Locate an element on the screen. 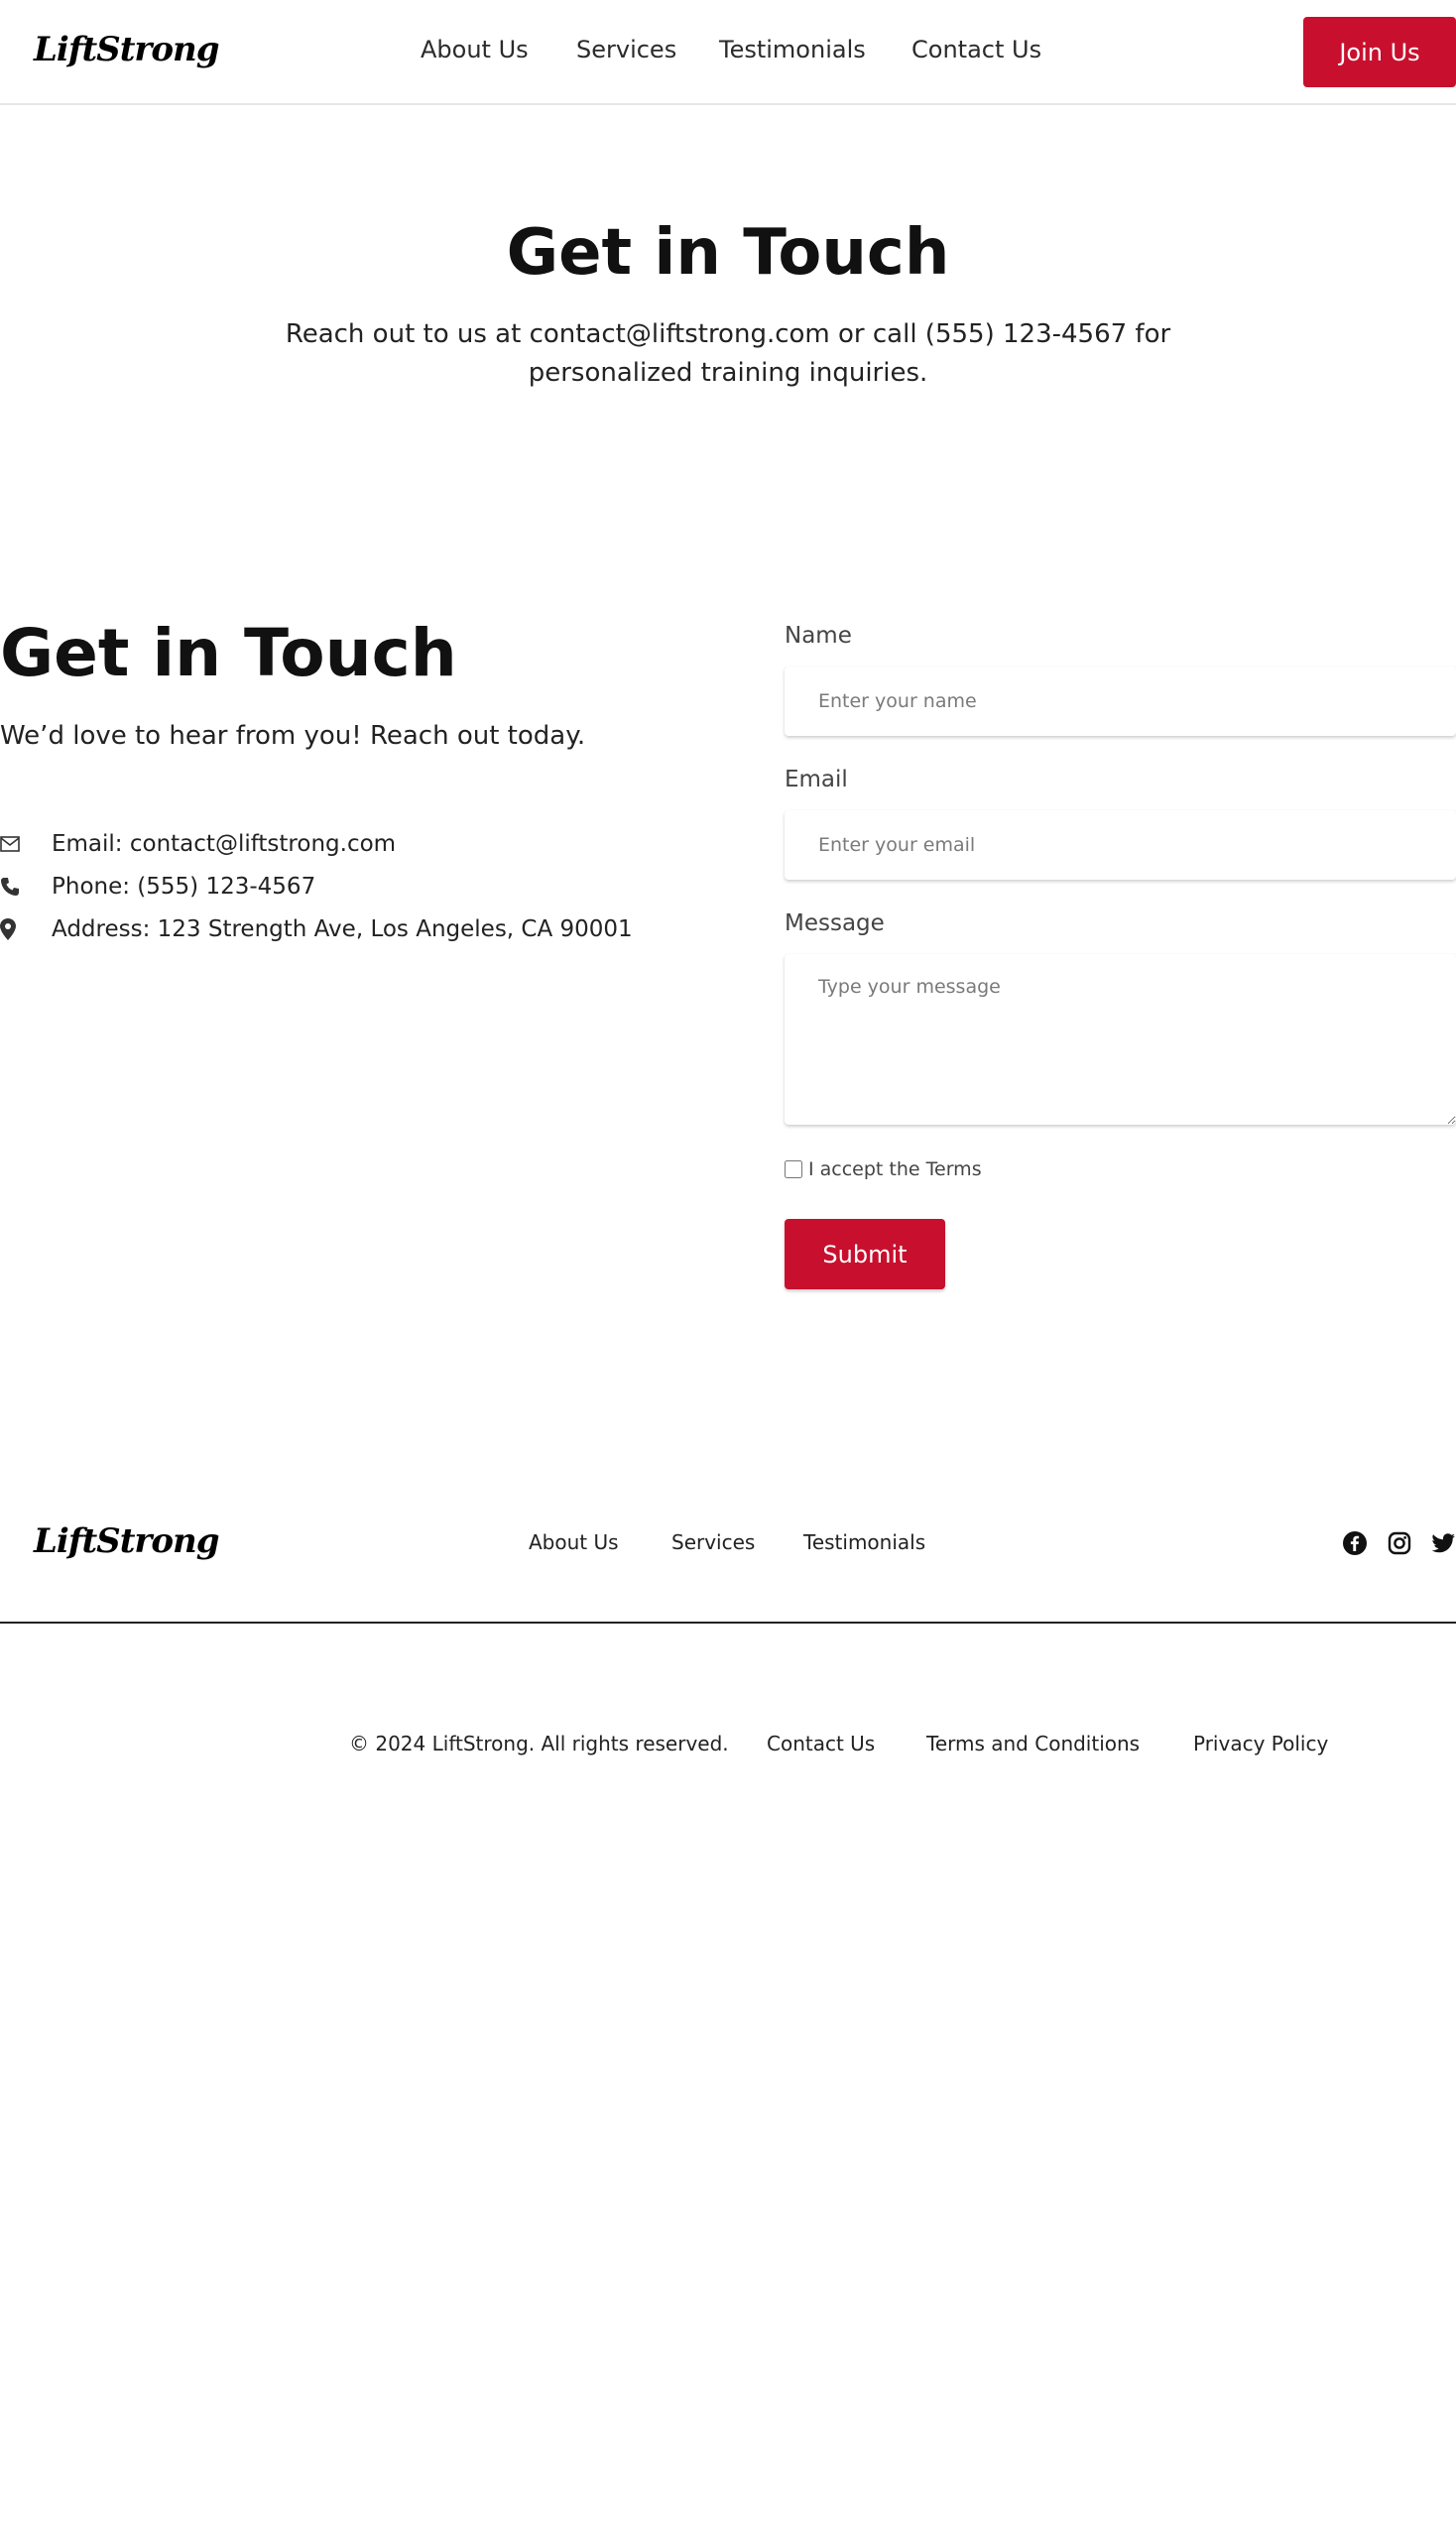  contact-email-text: Email: contact@liftstrong.com is located at coordinates (224, 844).